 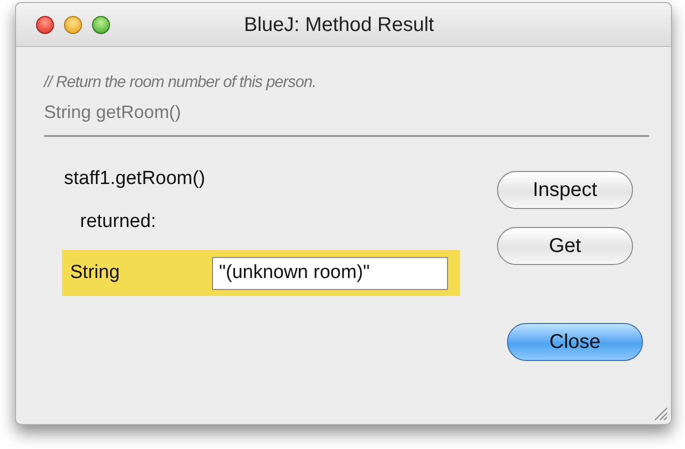 I want to click on method-comment: // Return the room number of this person., so click(x=181, y=83).